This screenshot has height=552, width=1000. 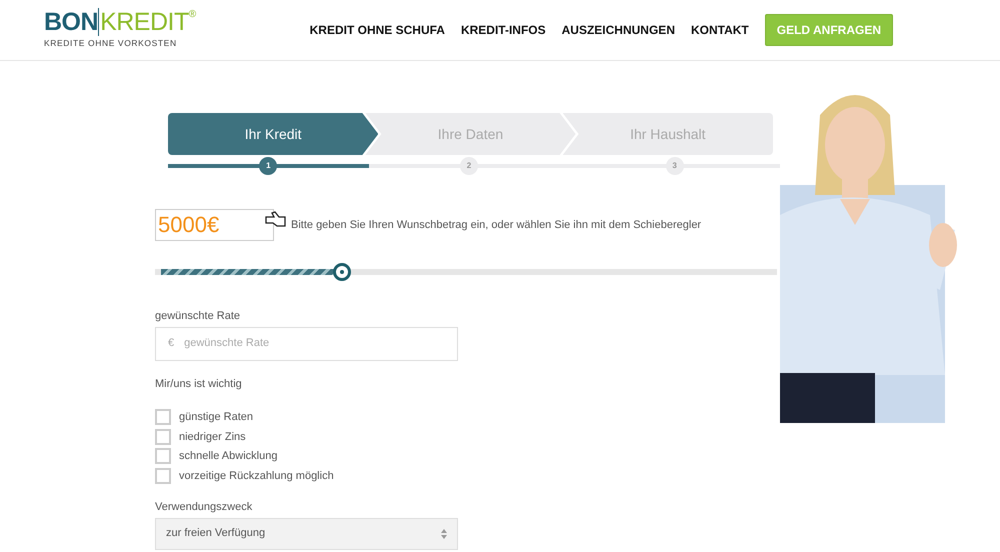 What do you see at coordinates (496, 225) in the screenshot?
I see `amount-hint: Bitte geben Sie Ihren Wunschbetrag ein, oder wählen Sie ihn mit dem Schieberegler` at bounding box center [496, 225].